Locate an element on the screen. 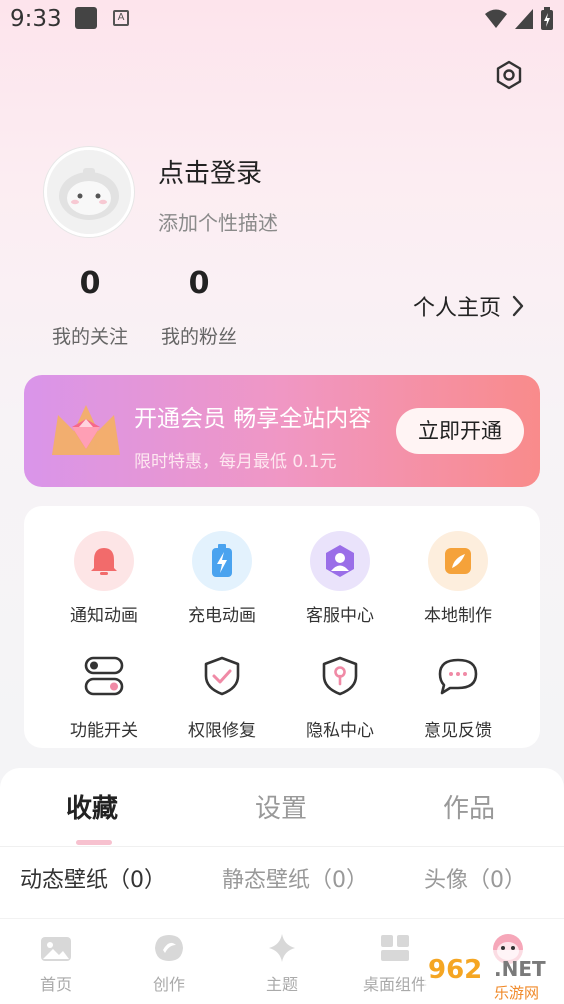 The height and width of the screenshot is (1004, 564). activate-vip-button: 立即开通 is located at coordinates (460, 431).